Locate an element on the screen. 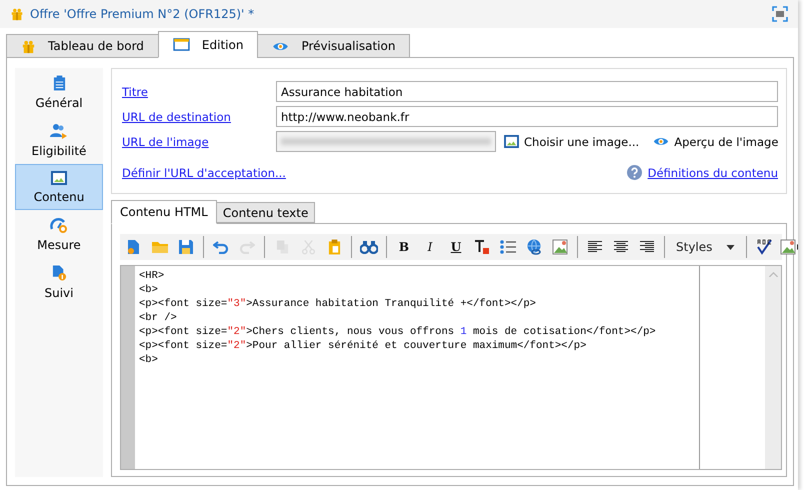  code-line: <br /> is located at coordinates (158, 318).